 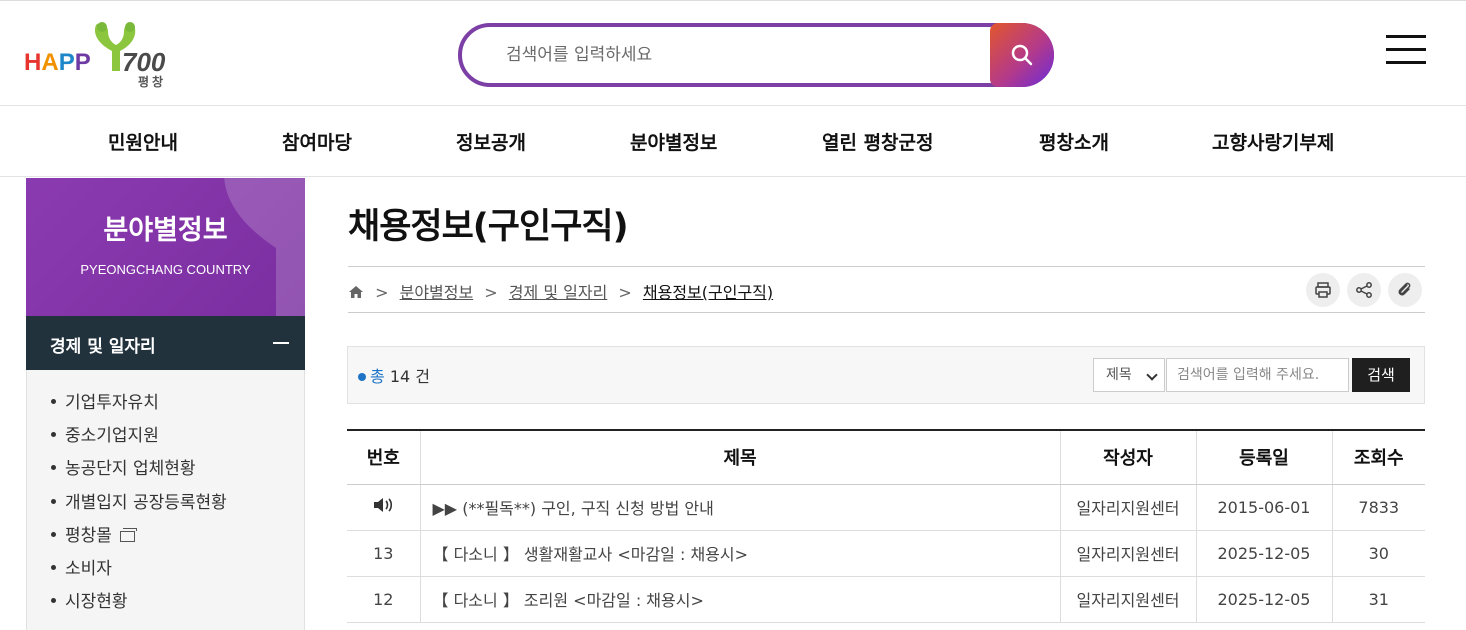 I want to click on row-title-link: 【 다소니 】 생활재활교사 <마감일 : 채용시>, so click(x=739, y=553).